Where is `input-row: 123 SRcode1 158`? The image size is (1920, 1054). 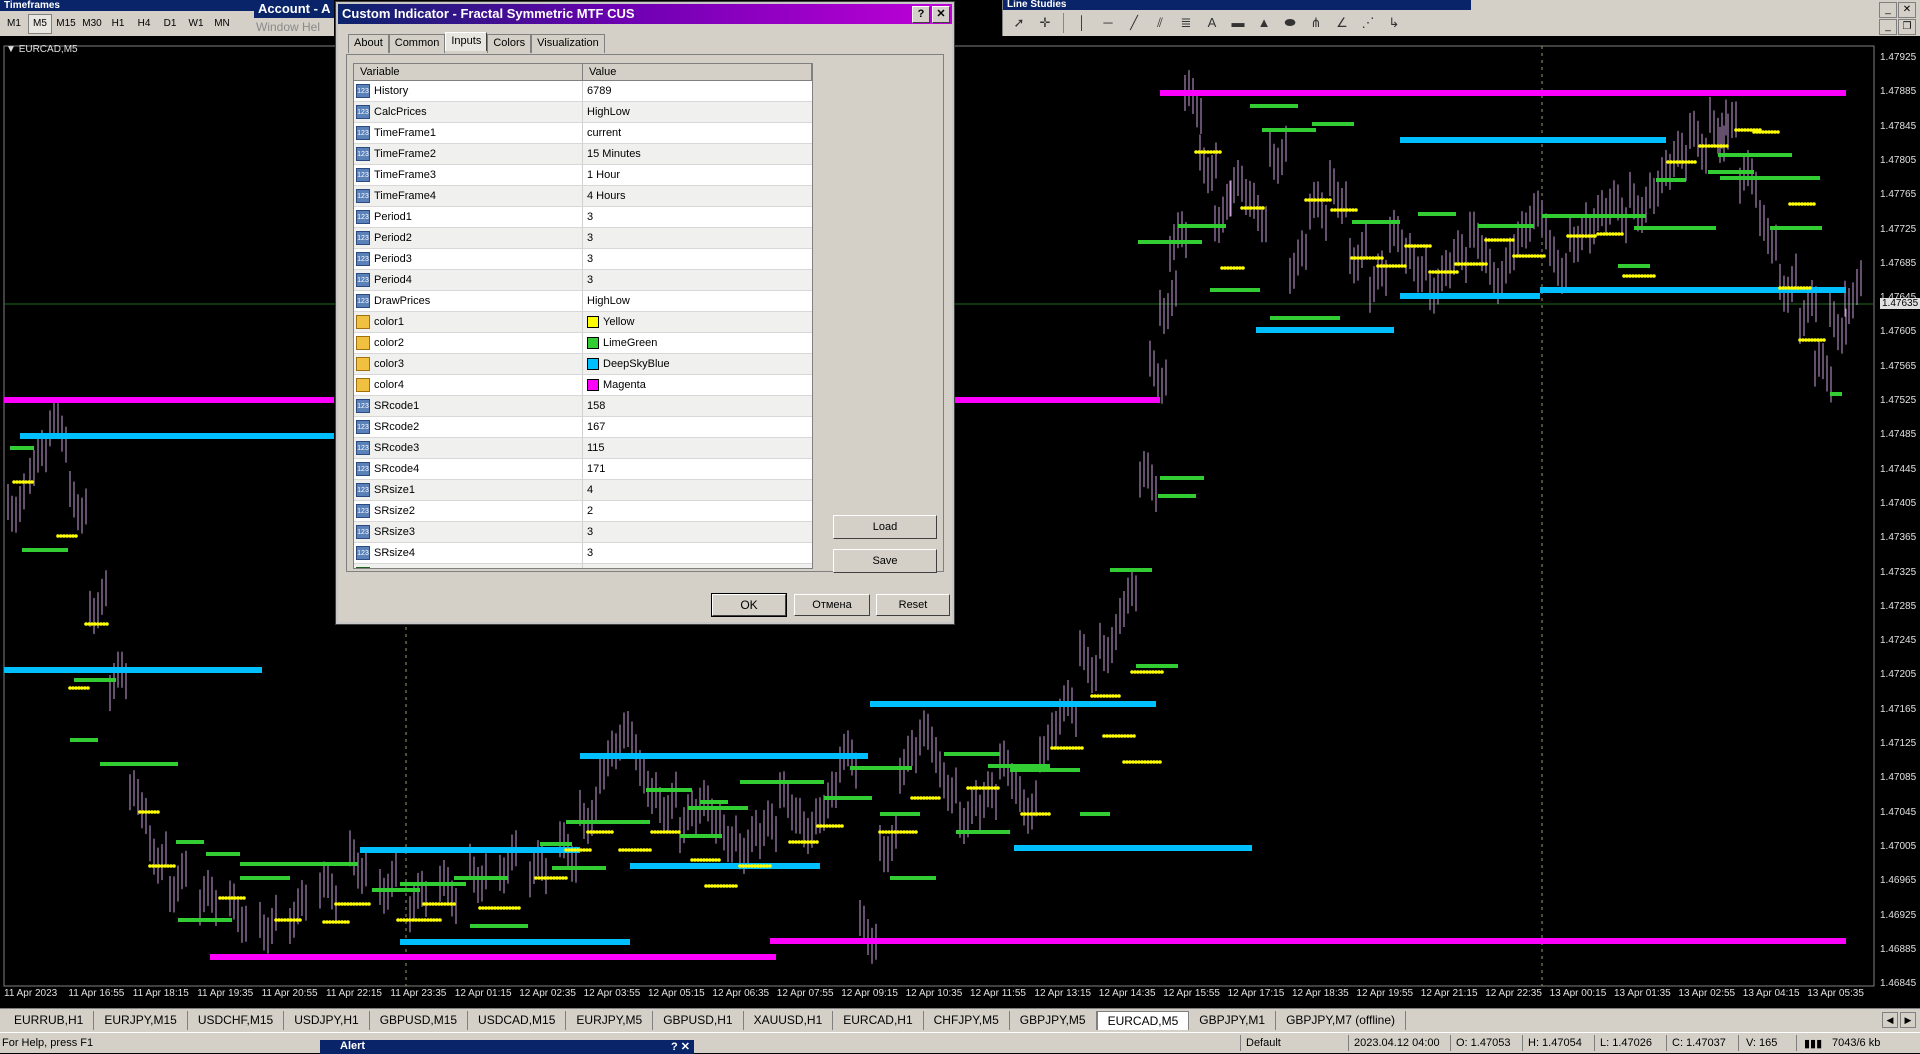 input-row: 123 SRcode1 158 is located at coordinates (583, 406).